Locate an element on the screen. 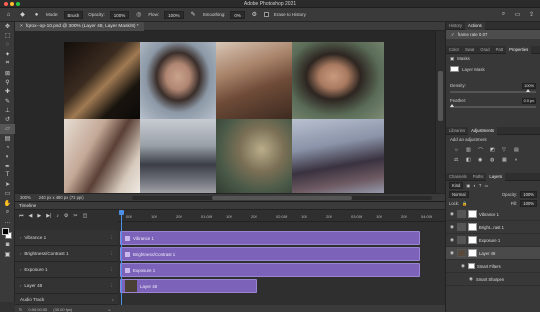  render-video-icon: ↻ is located at coordinates (20, 309).